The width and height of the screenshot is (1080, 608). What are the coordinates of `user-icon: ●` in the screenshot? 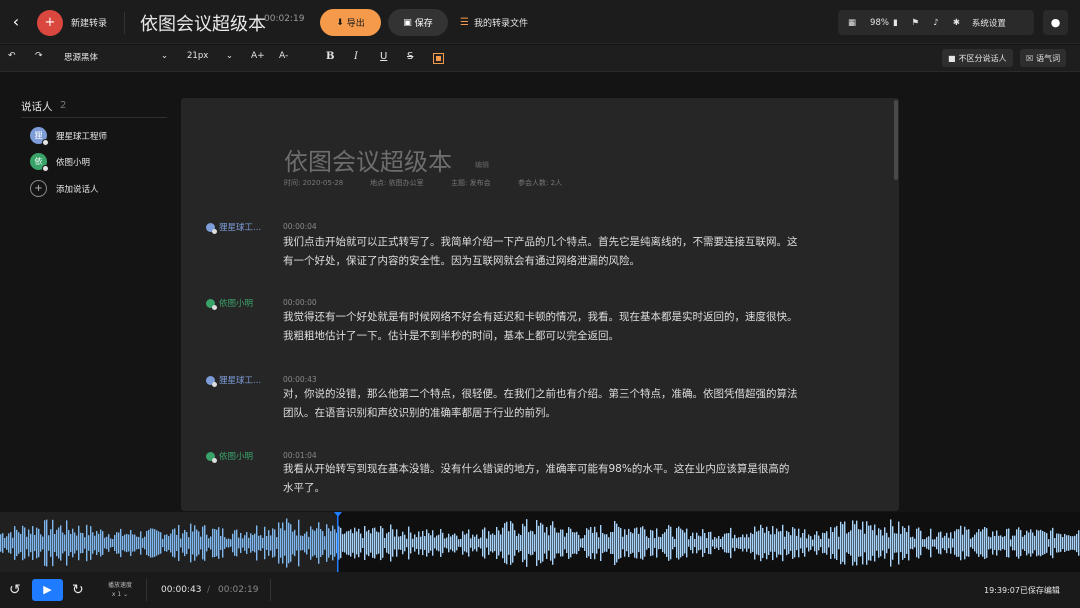 It's located at (1055, 22).